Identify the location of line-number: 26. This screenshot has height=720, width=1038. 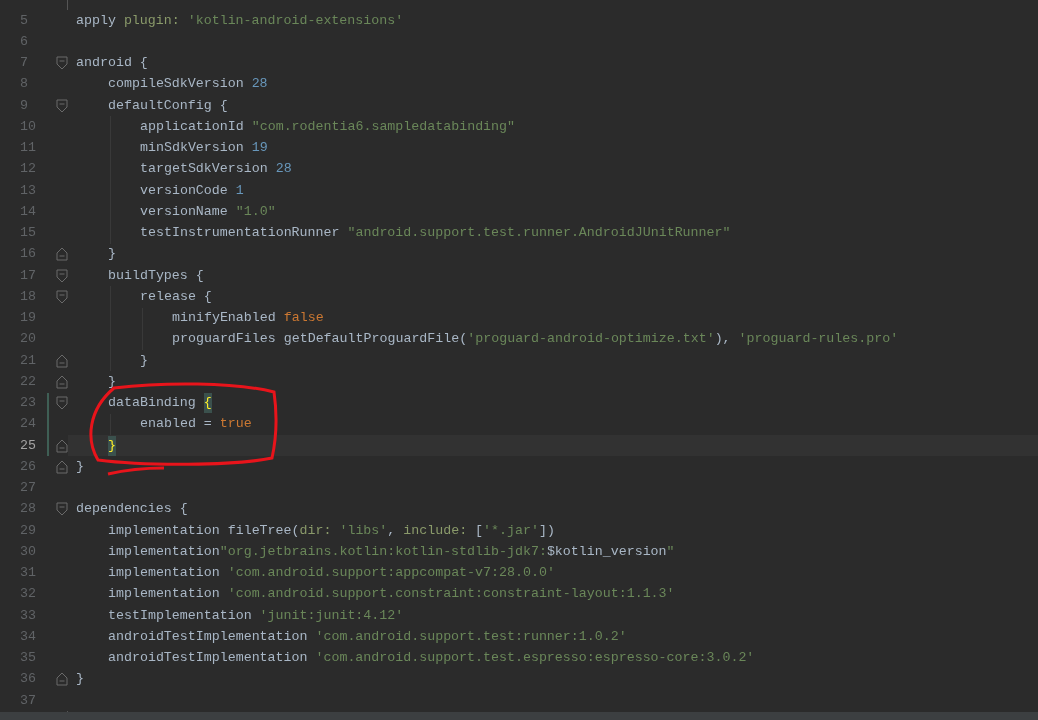
(28, 466).